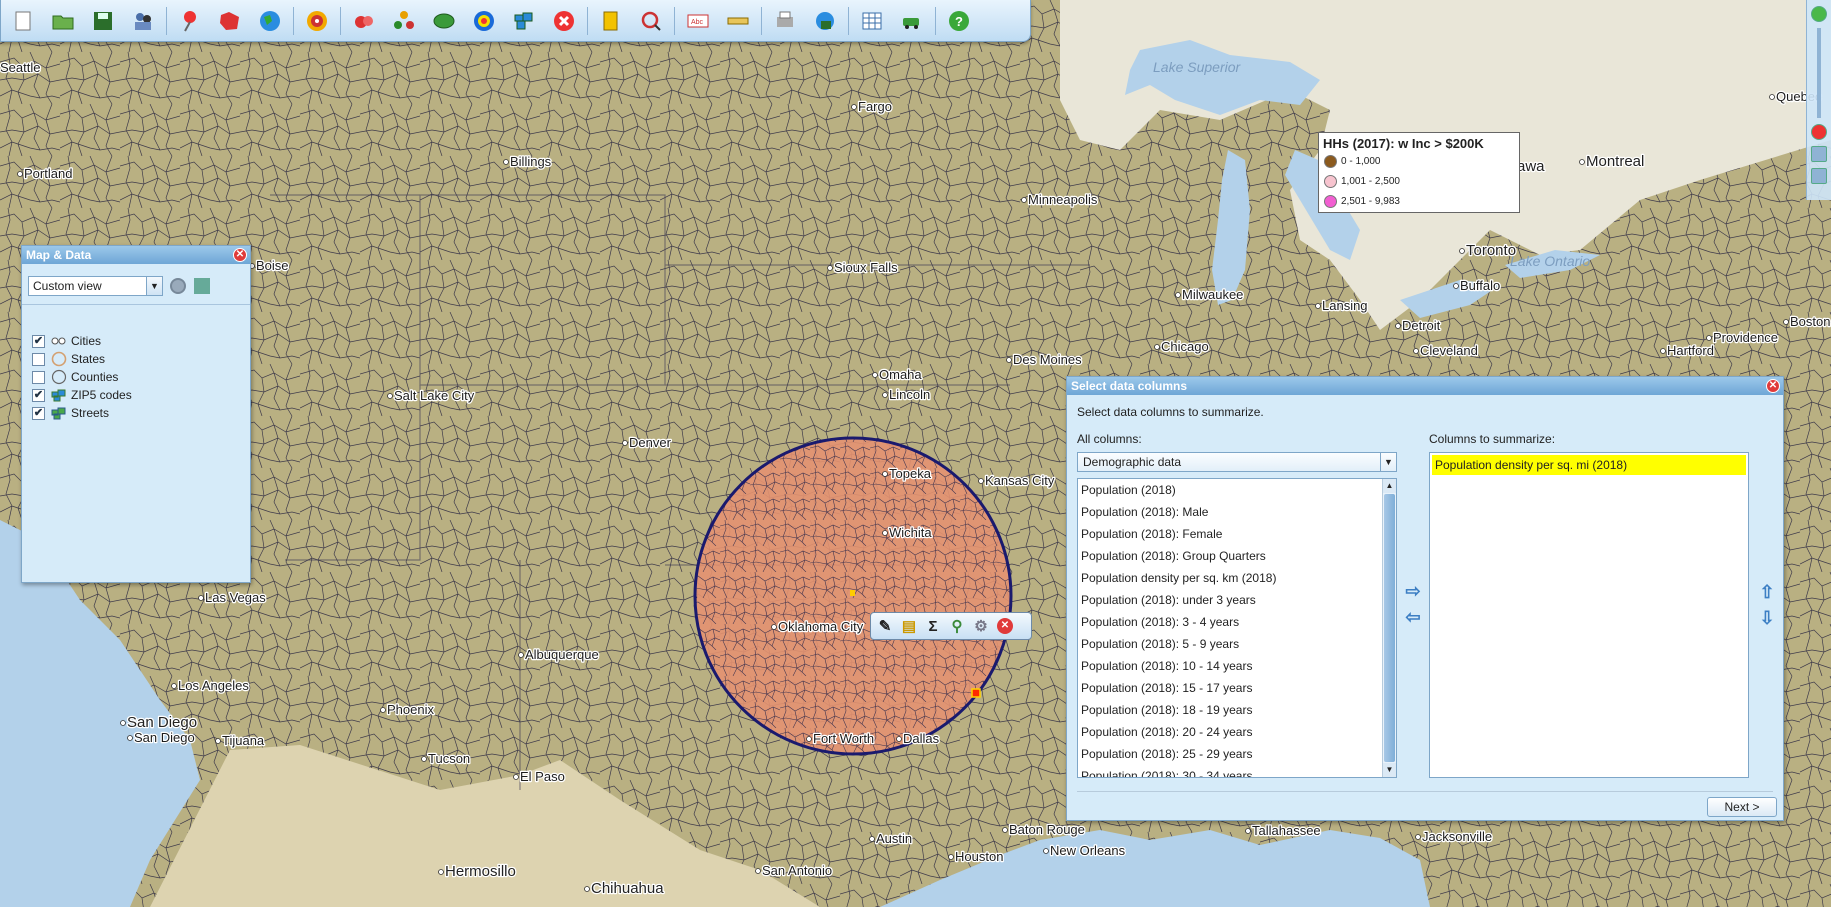 The height and width of the screenshot is (907, 1831). What do you see at coordinates (738, 21) in the screenshot?
I see `ruler-icon` at bounding box center [738, 21].